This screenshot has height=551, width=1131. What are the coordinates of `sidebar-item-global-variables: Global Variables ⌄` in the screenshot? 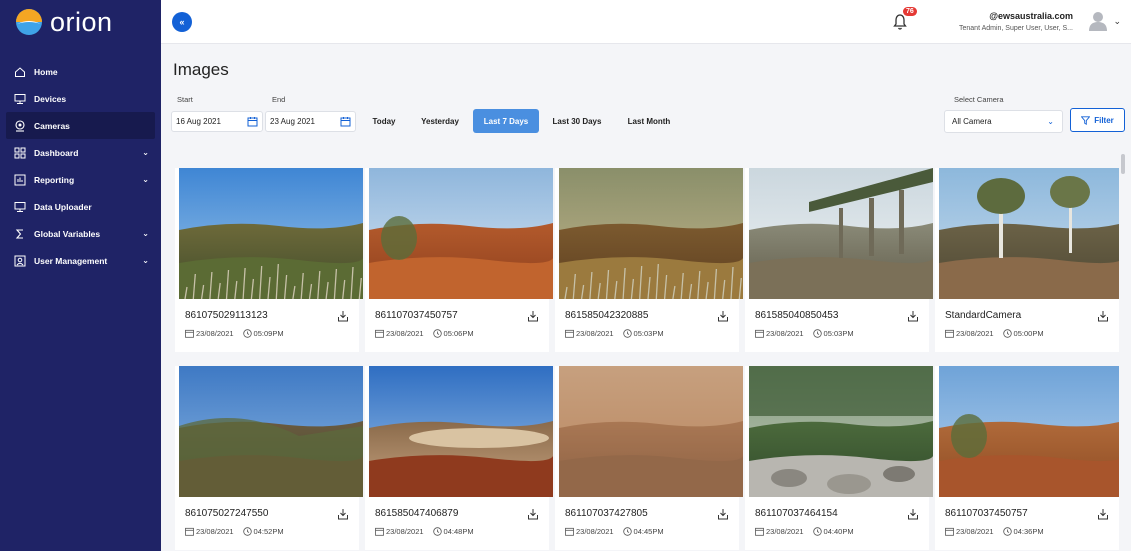 It's located at (80, 233).